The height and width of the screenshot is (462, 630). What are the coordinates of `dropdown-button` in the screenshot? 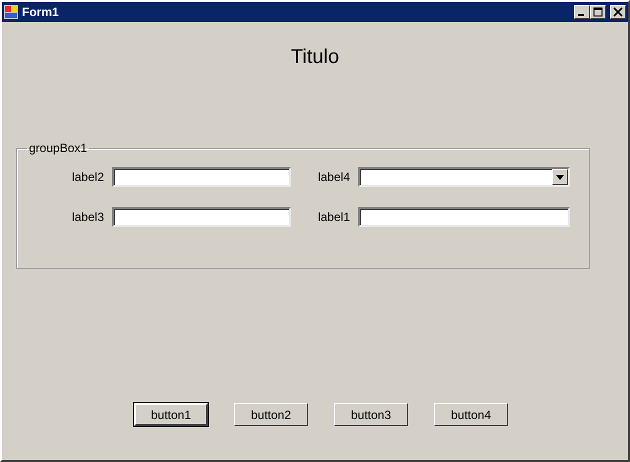 It's located at (560, 177).